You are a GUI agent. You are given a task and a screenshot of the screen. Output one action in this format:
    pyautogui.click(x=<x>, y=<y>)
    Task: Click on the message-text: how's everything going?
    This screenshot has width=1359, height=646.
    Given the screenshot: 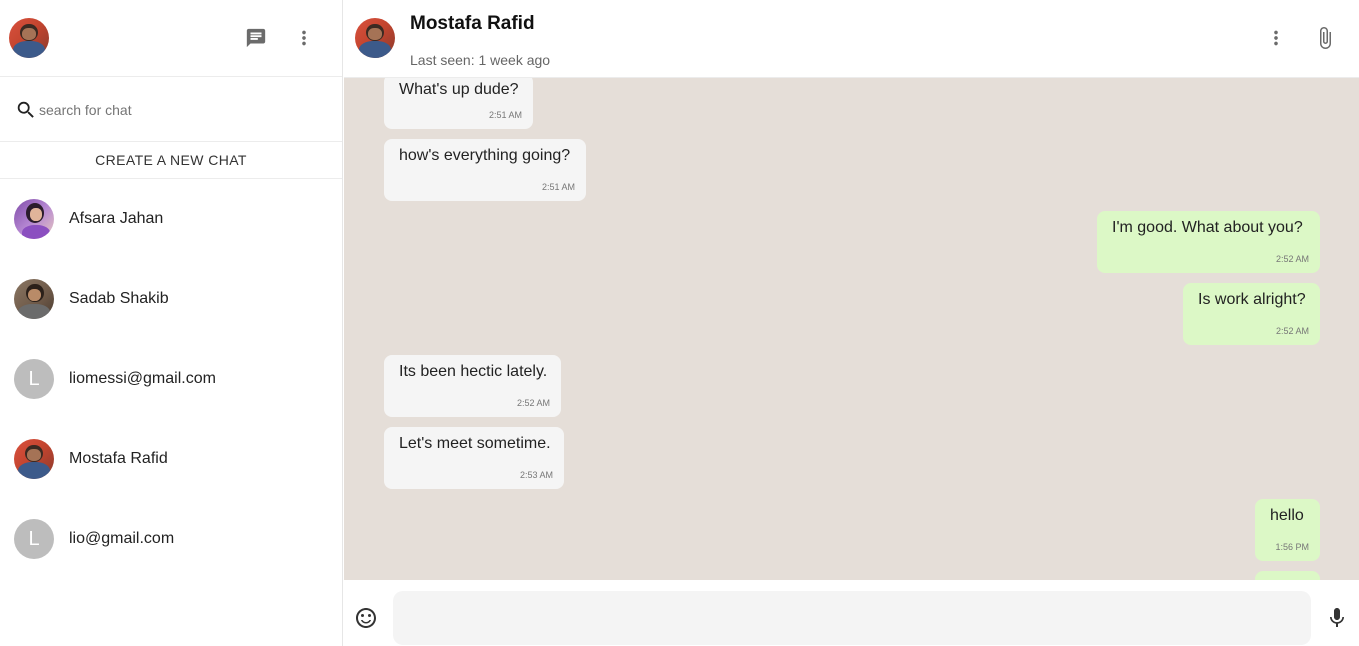 What is the action you would take?
    pyautogui.click(x=485, y=155)
    